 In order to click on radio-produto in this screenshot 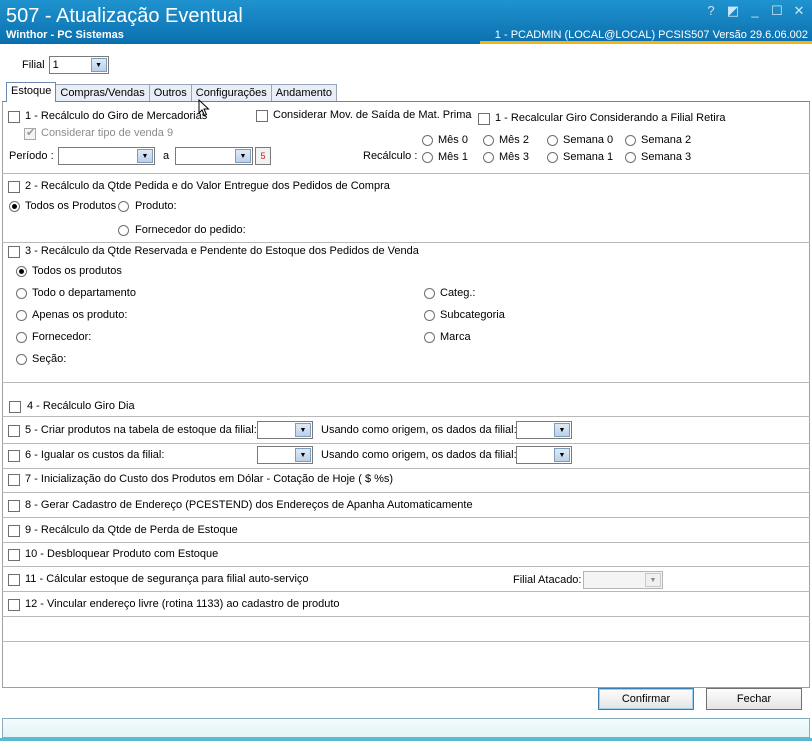, I will do `click(123, 206)`.